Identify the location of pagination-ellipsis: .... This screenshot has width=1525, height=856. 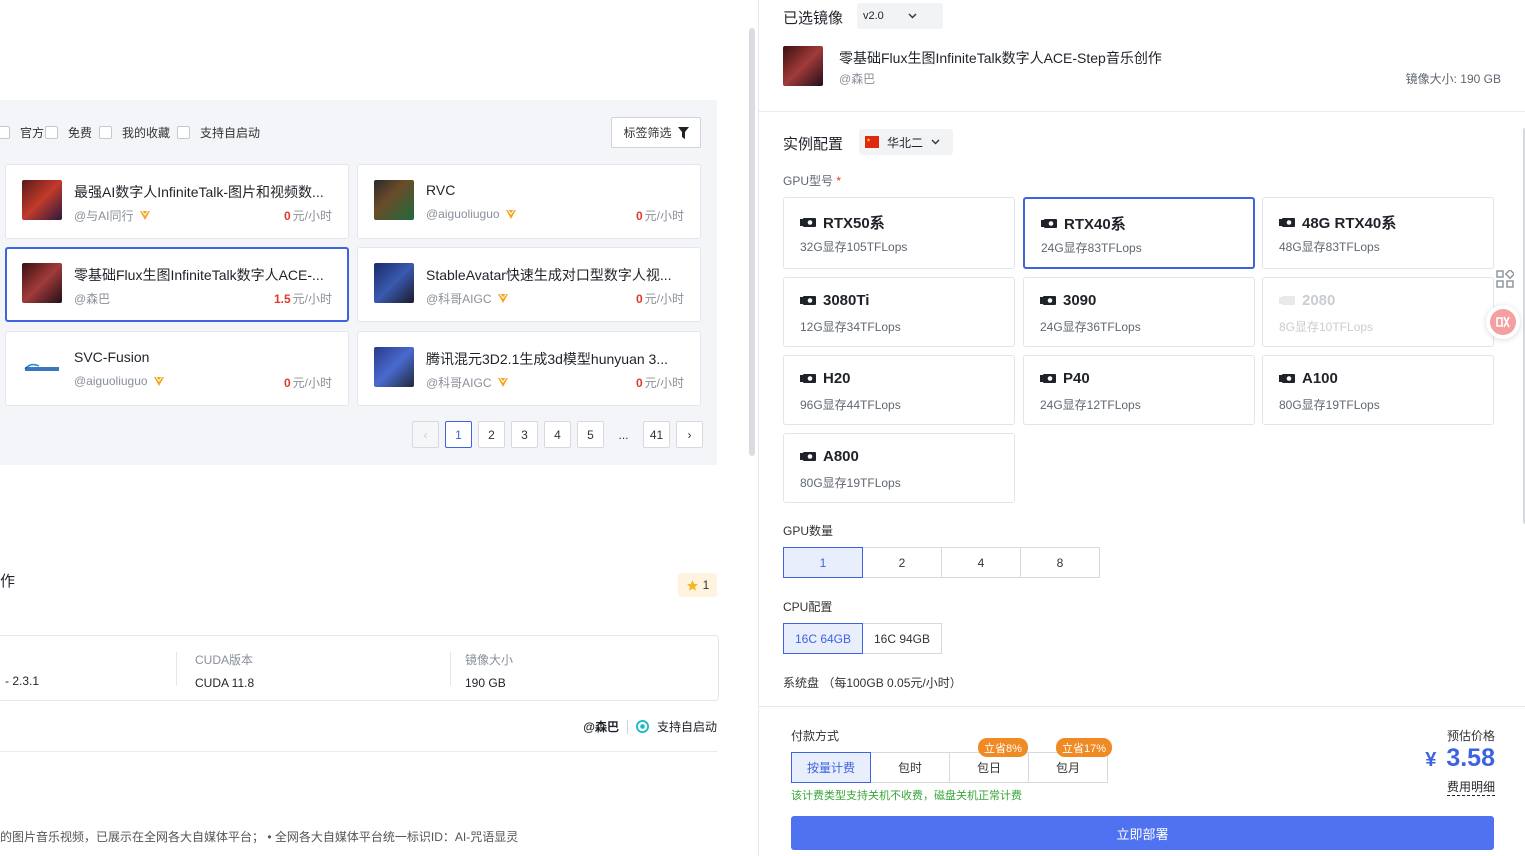
(623, 434).